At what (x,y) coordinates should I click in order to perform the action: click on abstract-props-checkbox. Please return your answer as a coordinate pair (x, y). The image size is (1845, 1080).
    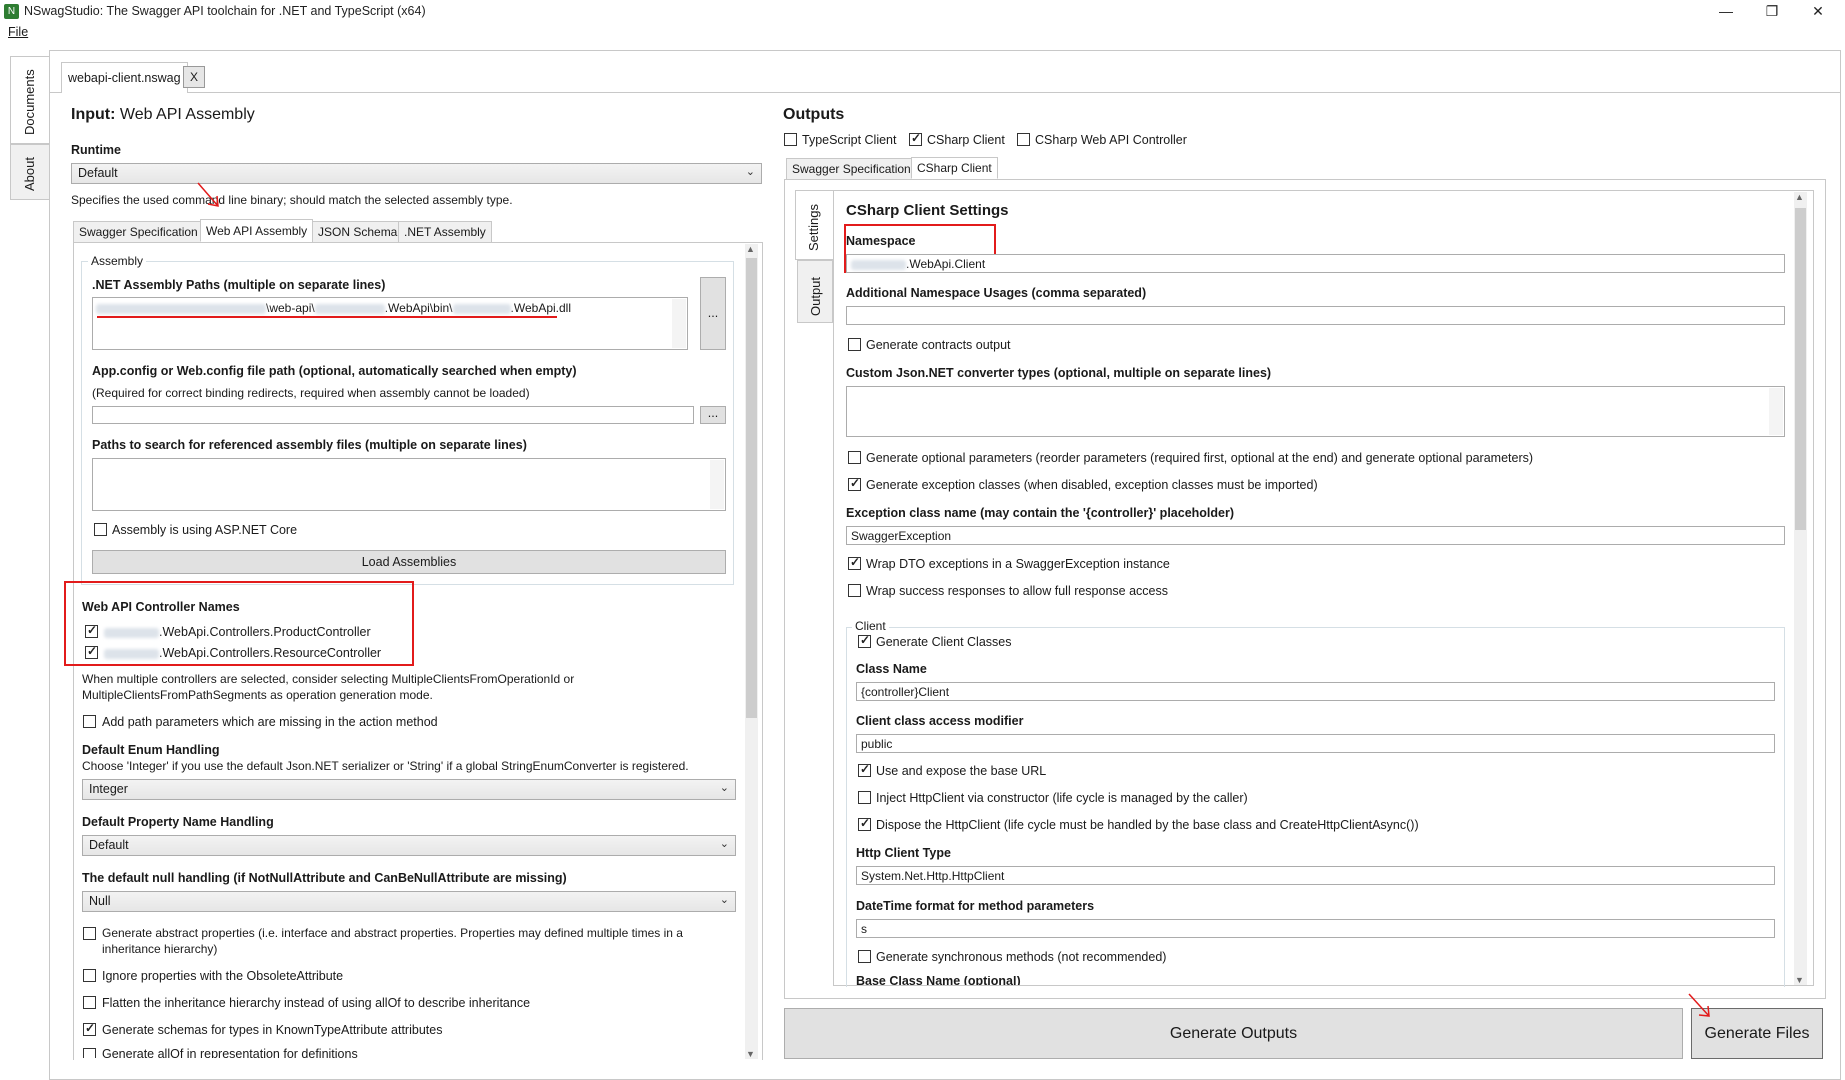
    Looking at the image, I should click on (89, 933).